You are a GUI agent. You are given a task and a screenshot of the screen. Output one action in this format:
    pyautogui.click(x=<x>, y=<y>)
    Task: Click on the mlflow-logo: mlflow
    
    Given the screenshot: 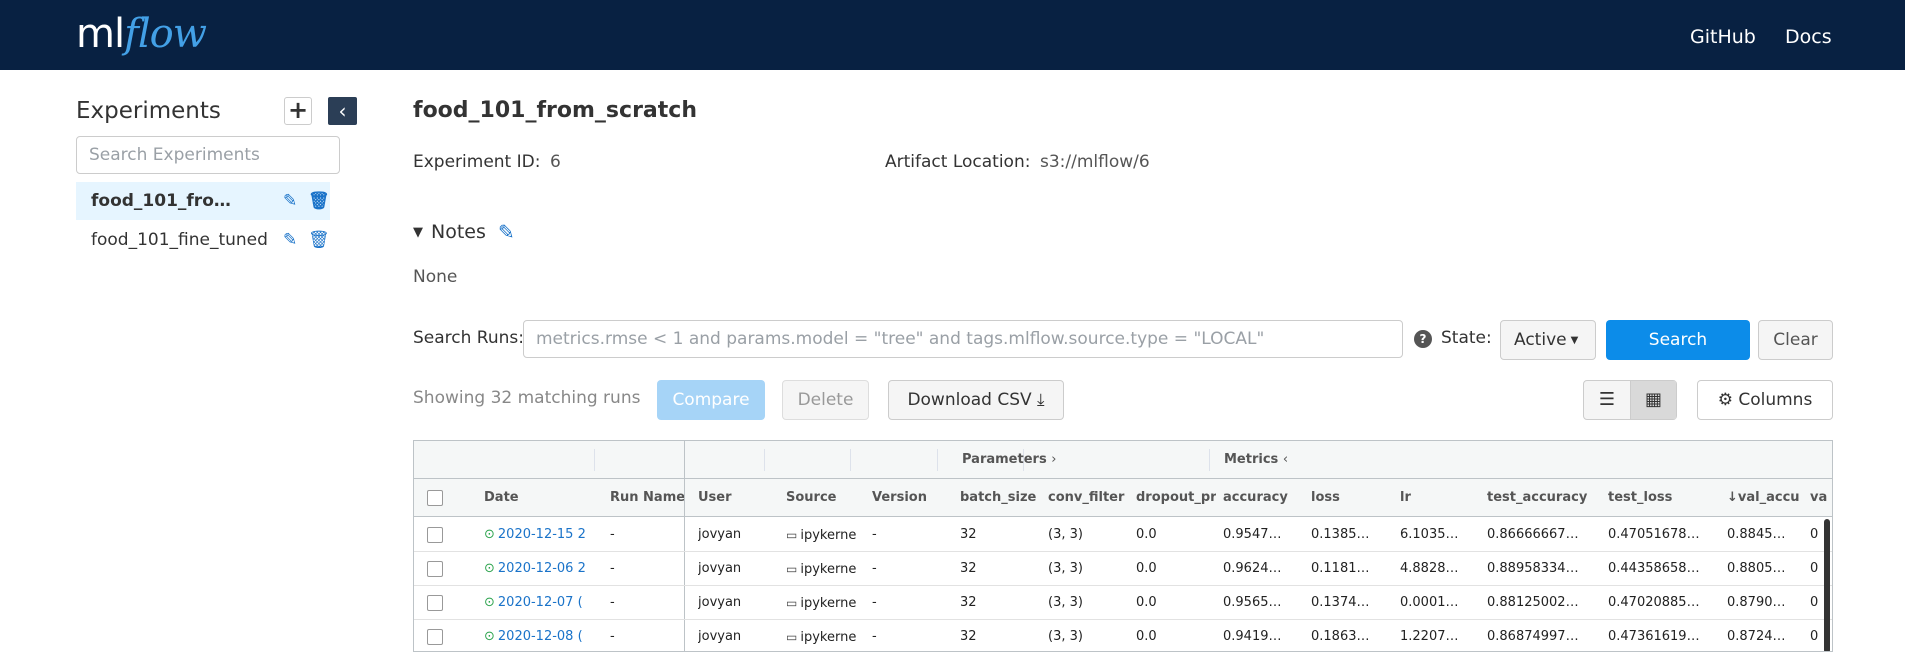 What is the action you would take?
    pyautogui.click(x=141, y=34)
    